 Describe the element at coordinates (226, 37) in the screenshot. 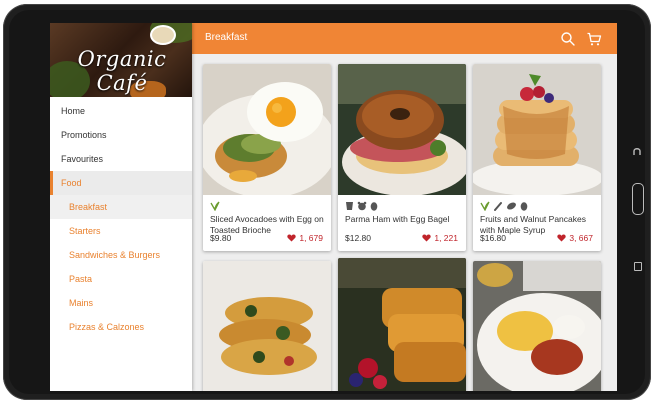

I see `page-title: Breakfast` at that location.